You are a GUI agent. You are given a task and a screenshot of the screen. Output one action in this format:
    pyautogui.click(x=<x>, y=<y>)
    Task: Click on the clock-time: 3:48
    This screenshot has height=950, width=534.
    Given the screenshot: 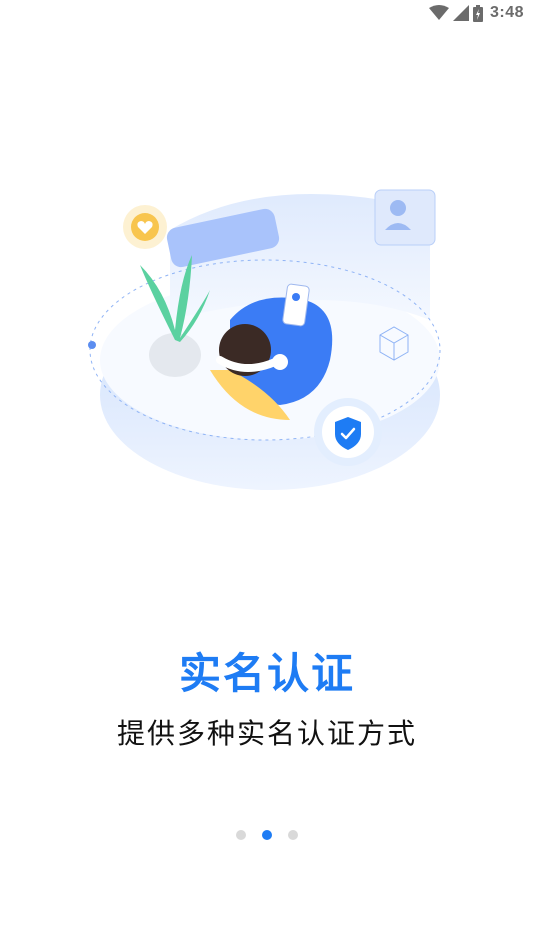 What is the action you would take?
    pyautogui.click(x=506, y=12)
    